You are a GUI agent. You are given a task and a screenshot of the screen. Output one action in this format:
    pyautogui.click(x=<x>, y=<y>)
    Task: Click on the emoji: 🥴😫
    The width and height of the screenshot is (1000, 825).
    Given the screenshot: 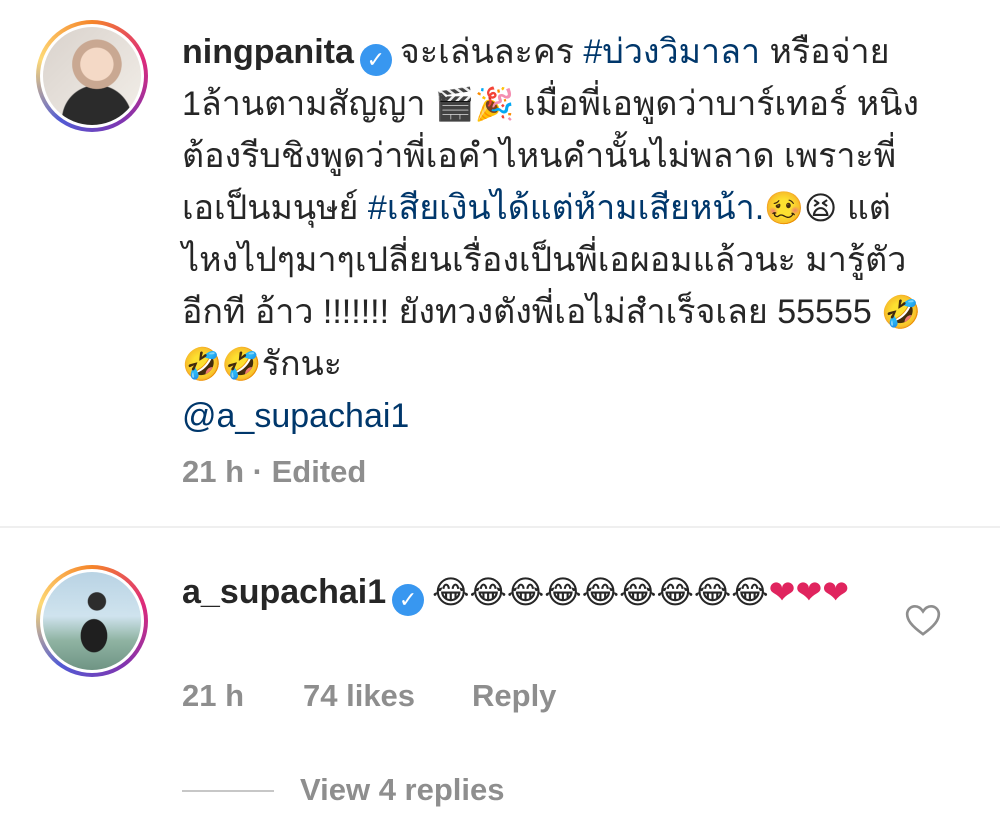 What is the action you would take?
    pyautogui.click(x=801, y=208)
    